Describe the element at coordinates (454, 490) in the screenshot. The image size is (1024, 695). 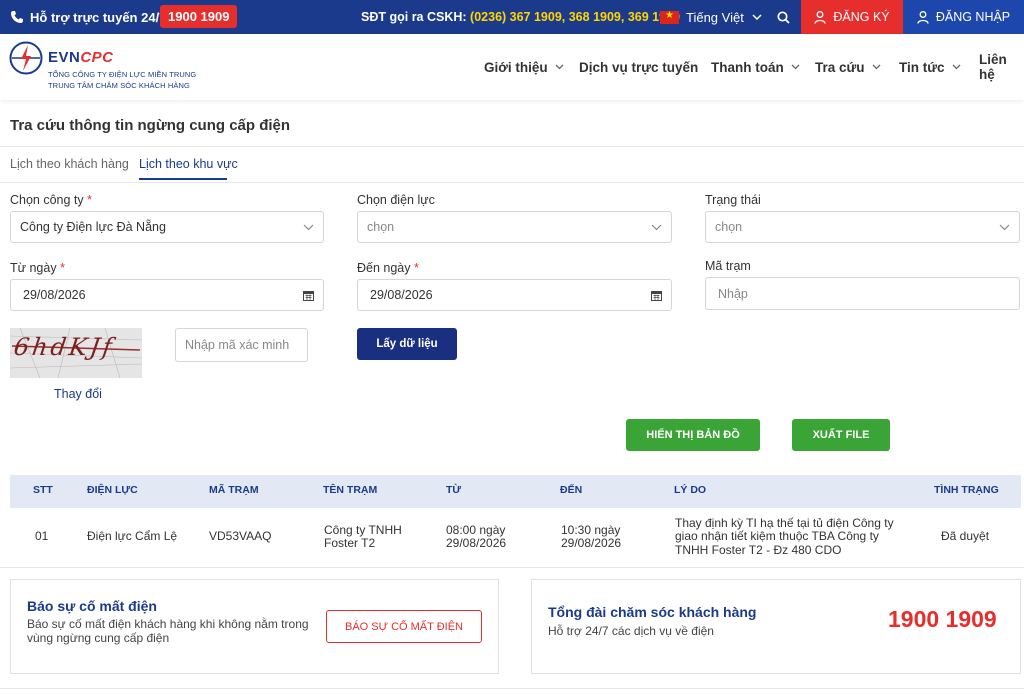
I see `col-tu: TỪ` at that location.